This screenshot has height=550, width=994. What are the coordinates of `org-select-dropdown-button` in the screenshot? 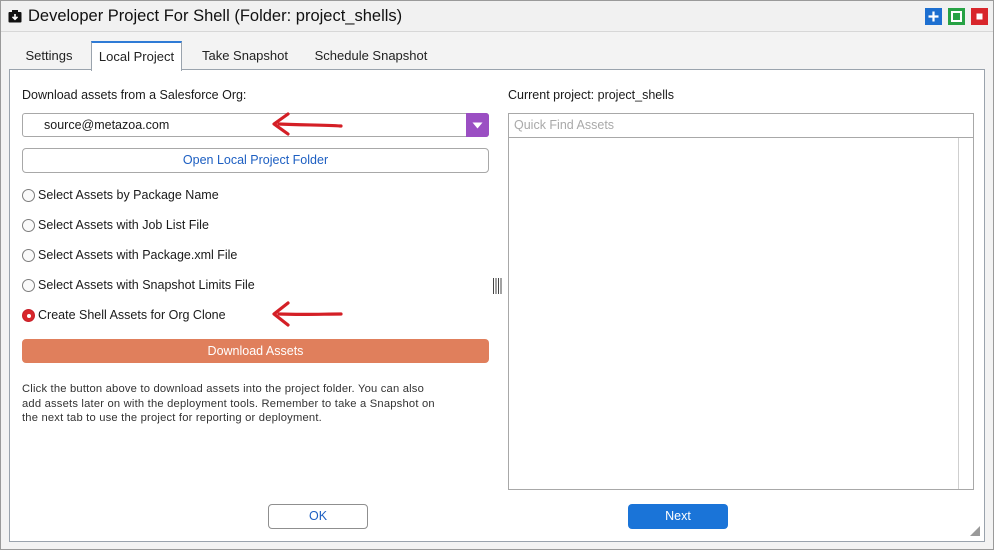 It's located at (477, 125).